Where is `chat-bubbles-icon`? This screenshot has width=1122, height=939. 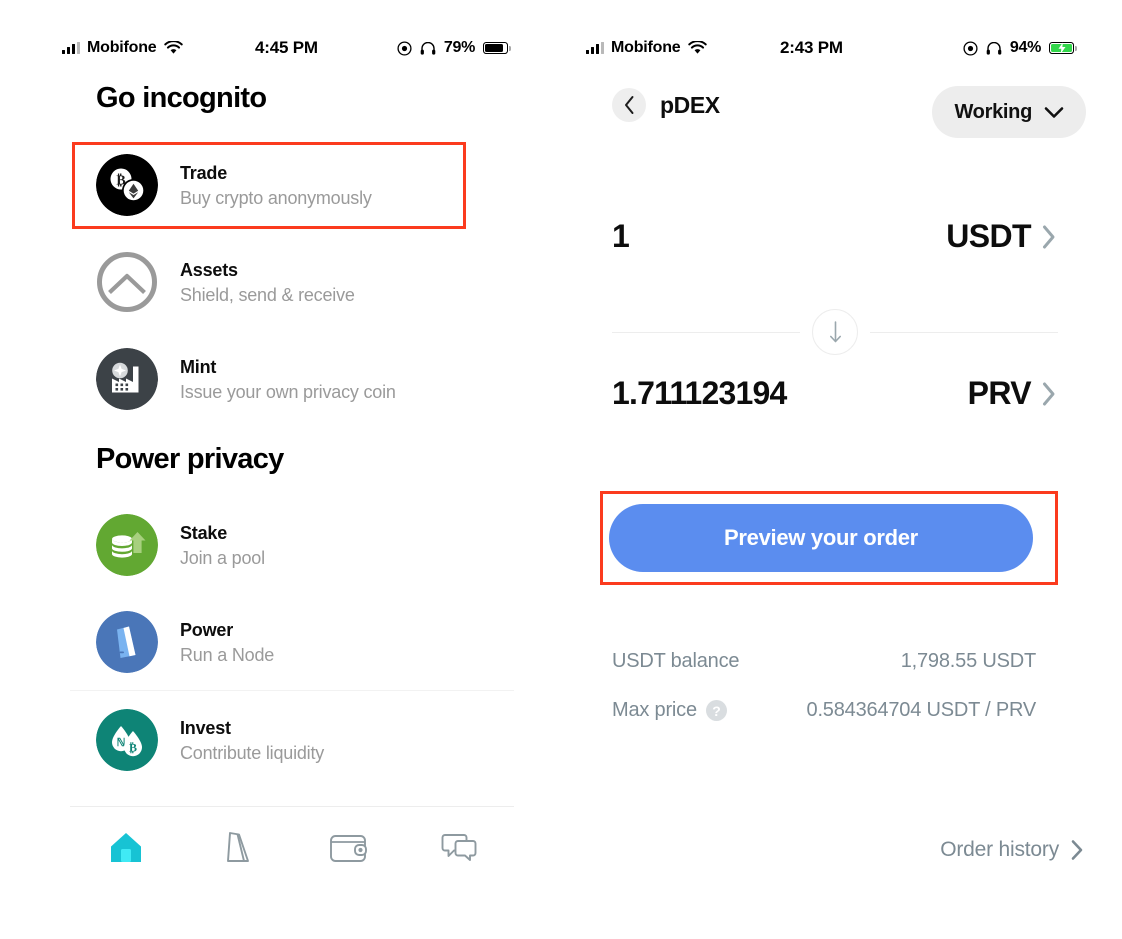 chat-bubbles-icon is located at coordinates (458, 847).